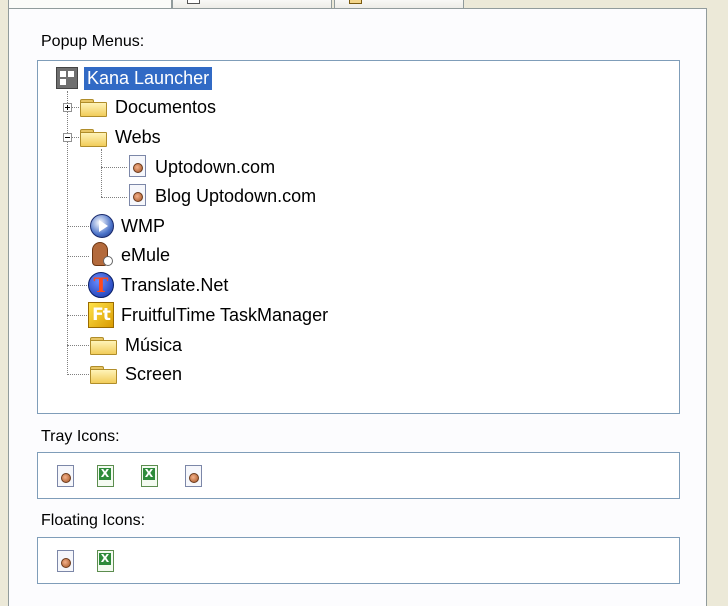 The height and width of the screenshot is (606, 728). What do you see at coordinates (358, 475) in the screenshot?
I see `tray-icons-box: X X` at bounding box center [358, 475].